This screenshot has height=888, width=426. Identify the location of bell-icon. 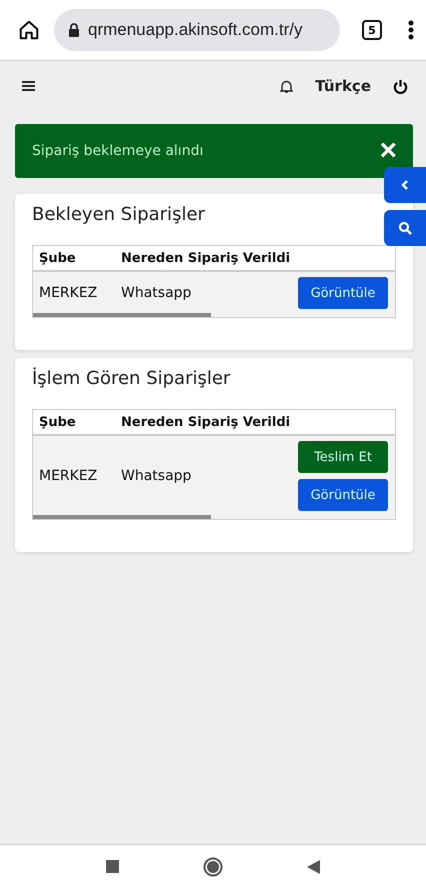
(287, 86).